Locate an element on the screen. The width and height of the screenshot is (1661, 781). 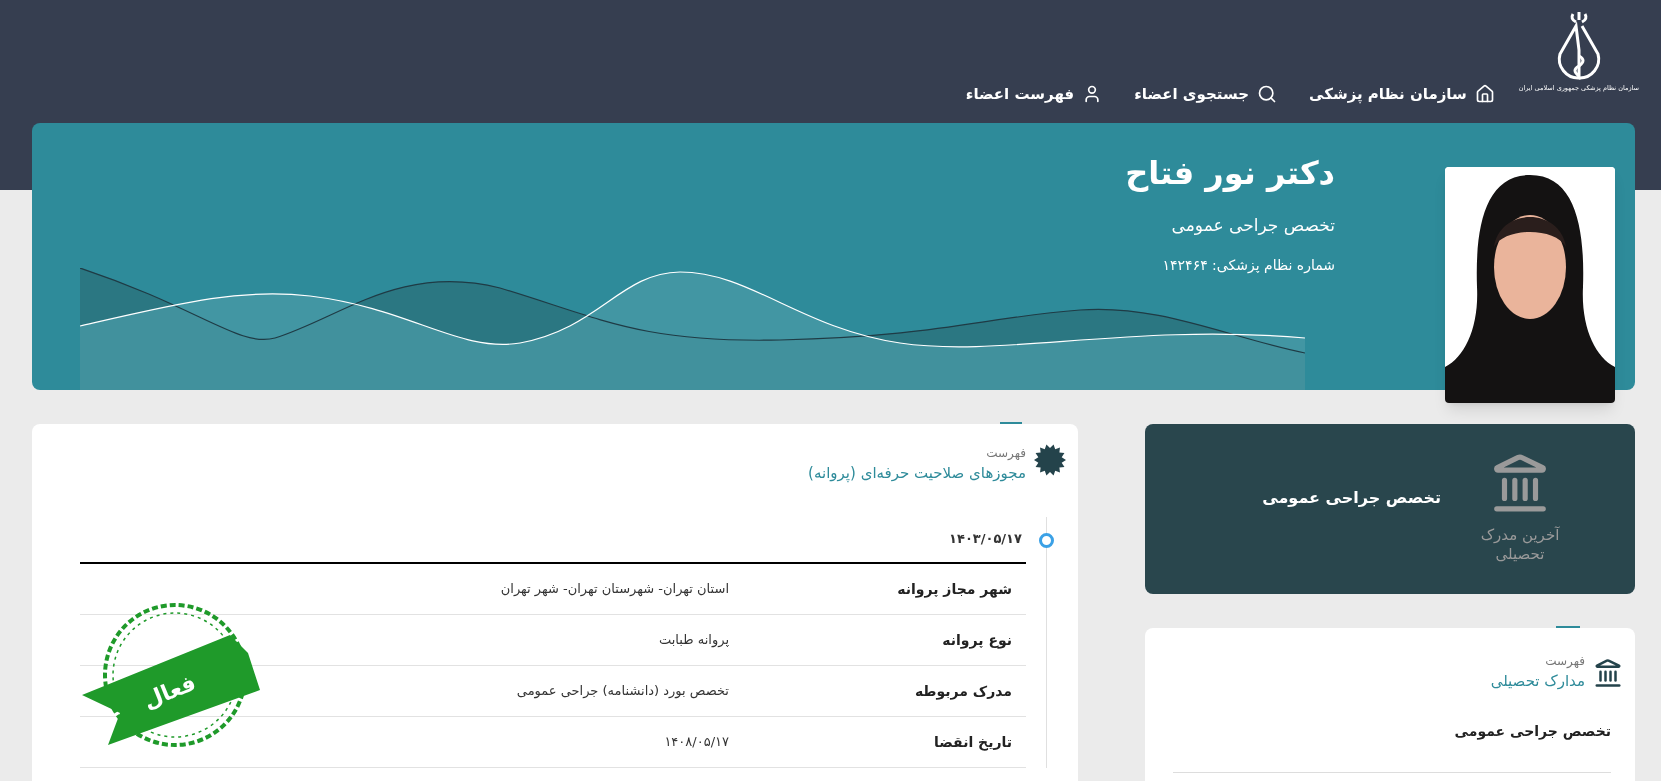
degree-label: آخرین مدرک تحصیلی is located at coordinates (1520, 545).